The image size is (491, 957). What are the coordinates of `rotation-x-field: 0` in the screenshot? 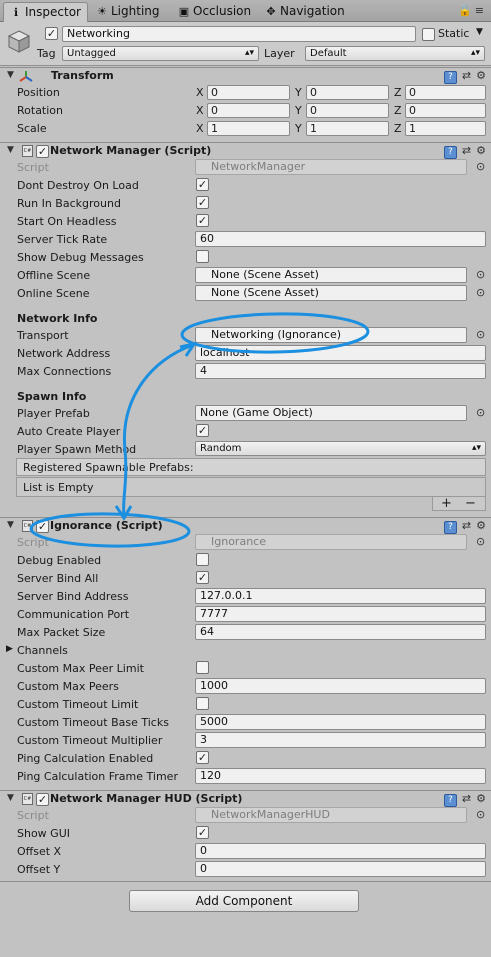 It's located at (248, 110).